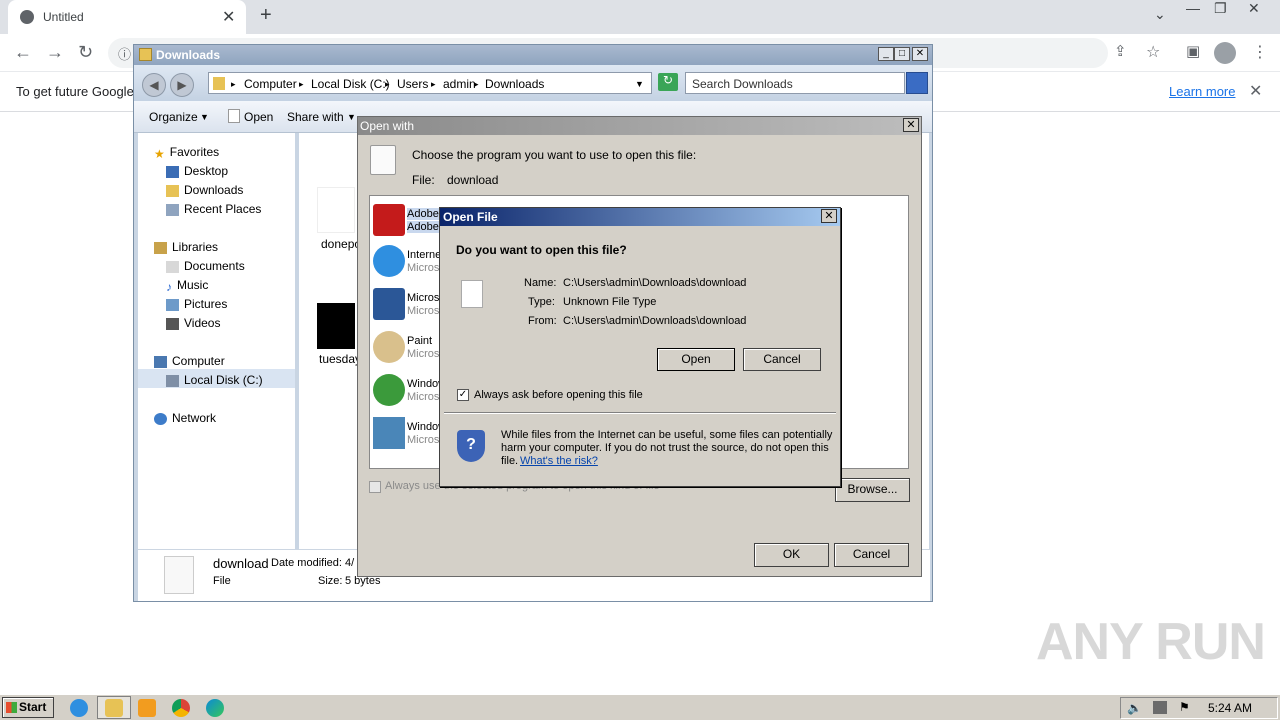 The width and height of the screenshot is (1280, 720). I want to click on chevron-down-icon: ⌄, so click(1160, 14).